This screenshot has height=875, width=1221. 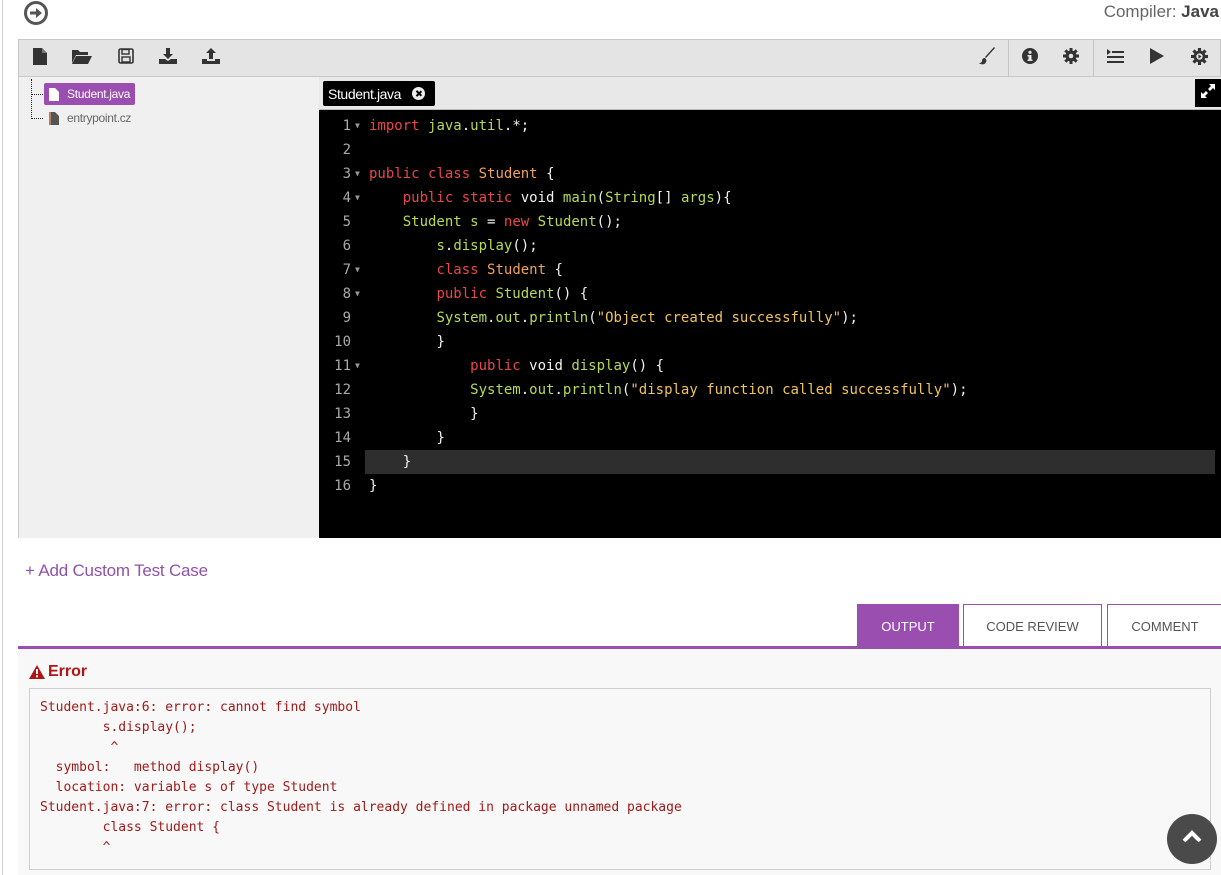 I want to click on line-number: 1, so click(x=346, y=126).